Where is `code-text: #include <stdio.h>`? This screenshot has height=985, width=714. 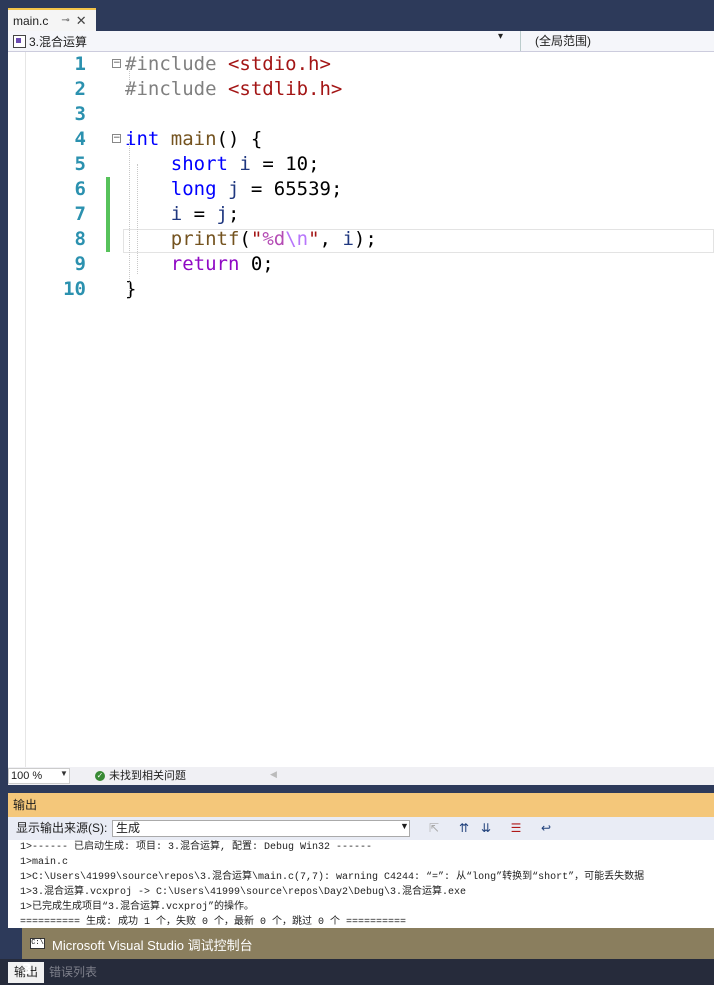
code-text: #include <stdio.h> is located at coordinates (228, 64).